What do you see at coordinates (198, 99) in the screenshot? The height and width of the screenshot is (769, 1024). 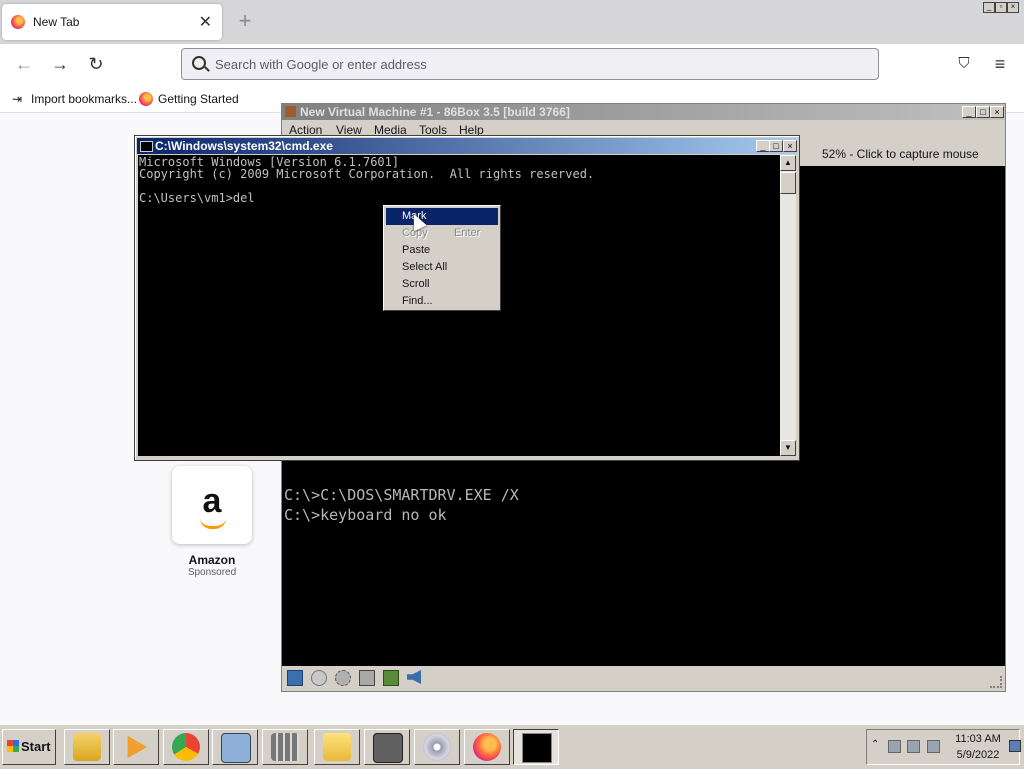 I see `bookmark-getting-started: Getting Started` at bounding box center [198, 99].